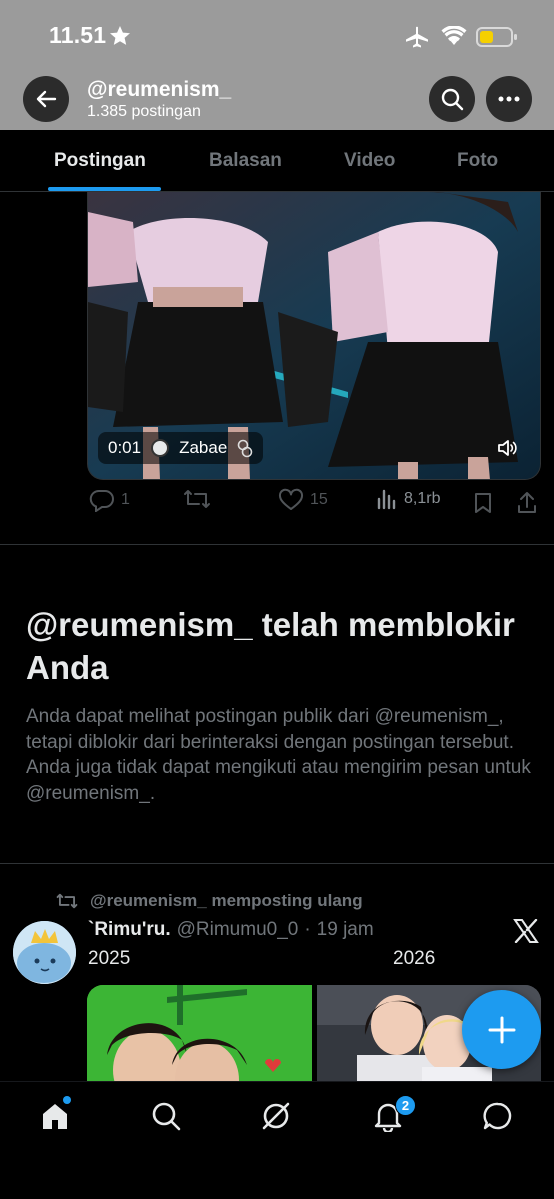 This screenshot has height=1199, width=554. I want to click on profile-name: @reumenism_, so click(159, 89).